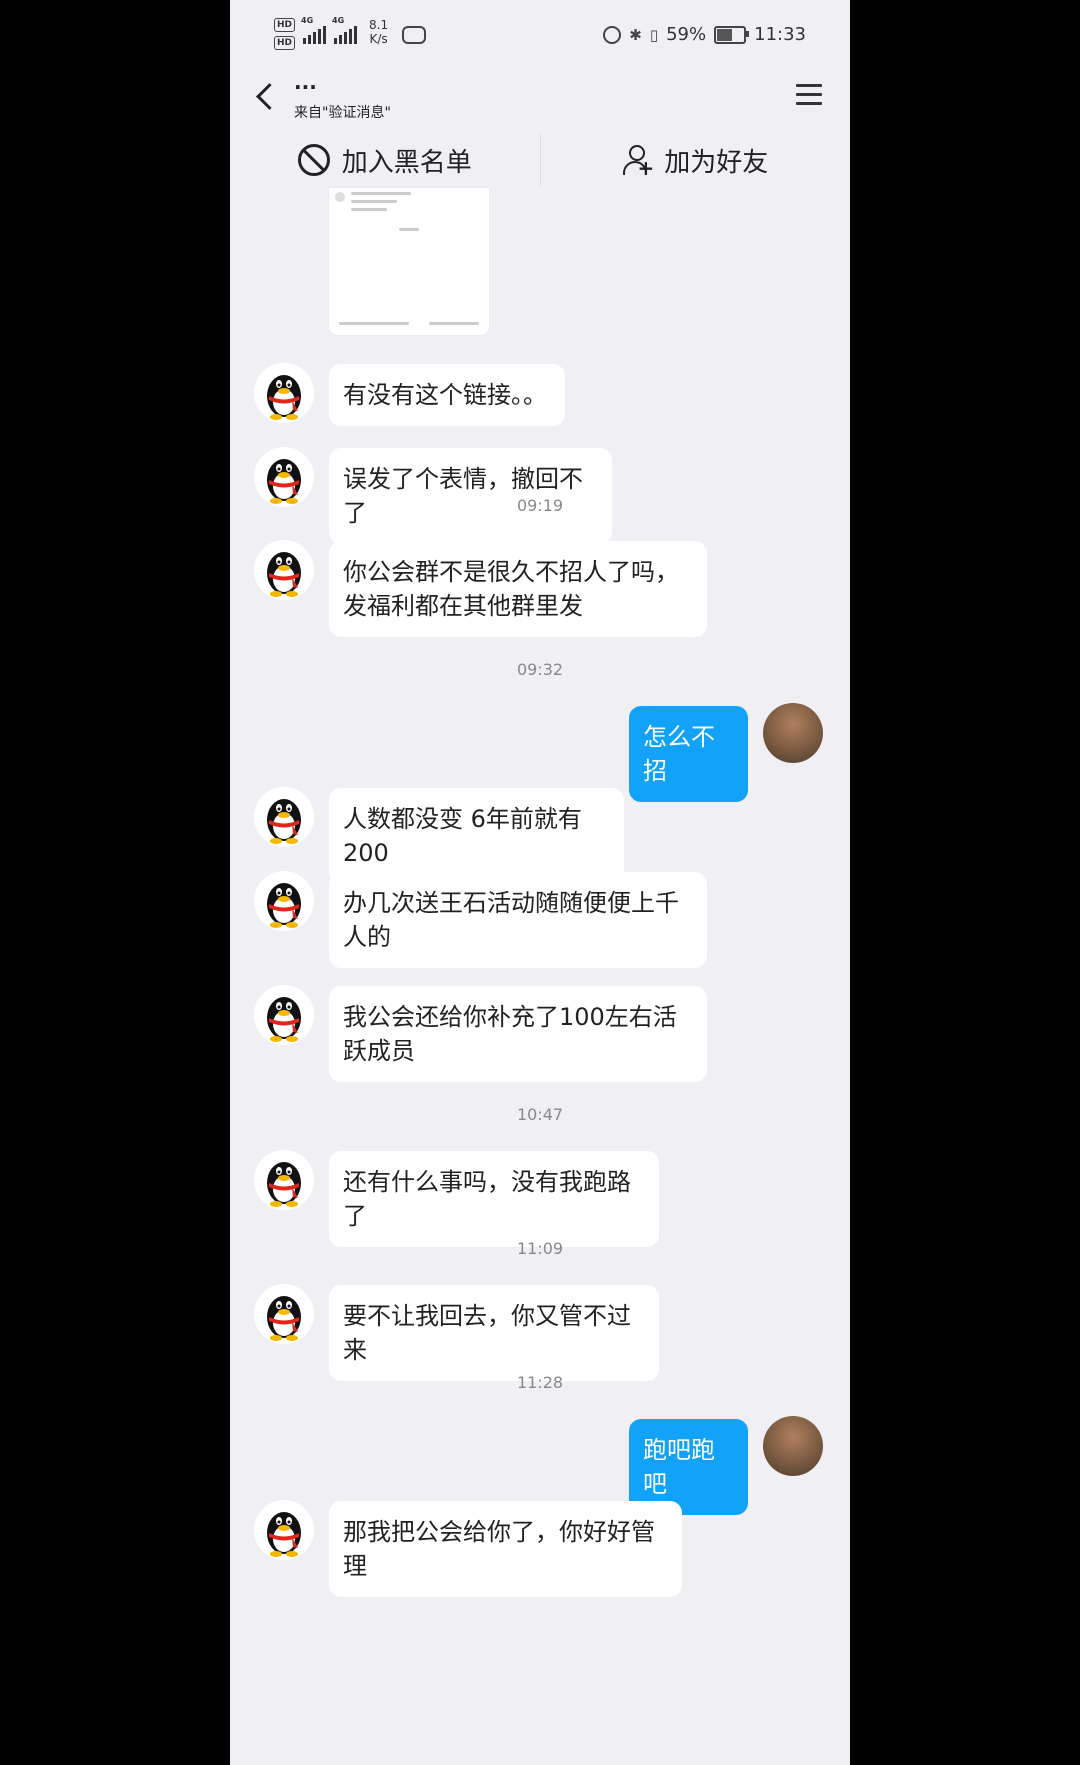  I want to click on contact-source: 来自"验证消息", so click(342, 113).